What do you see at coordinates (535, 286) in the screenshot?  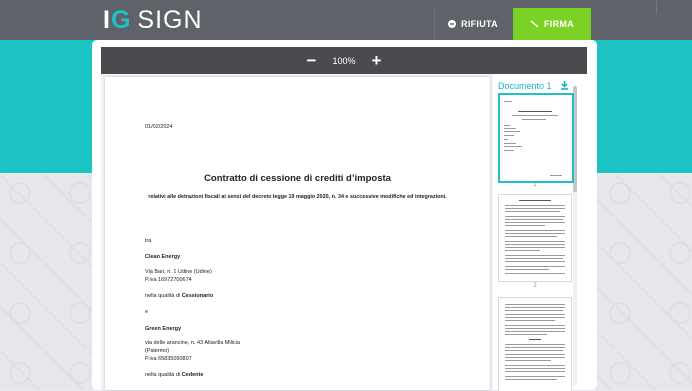 I see `thumbnail-number-2: 2` at bounding box center [535, 286].